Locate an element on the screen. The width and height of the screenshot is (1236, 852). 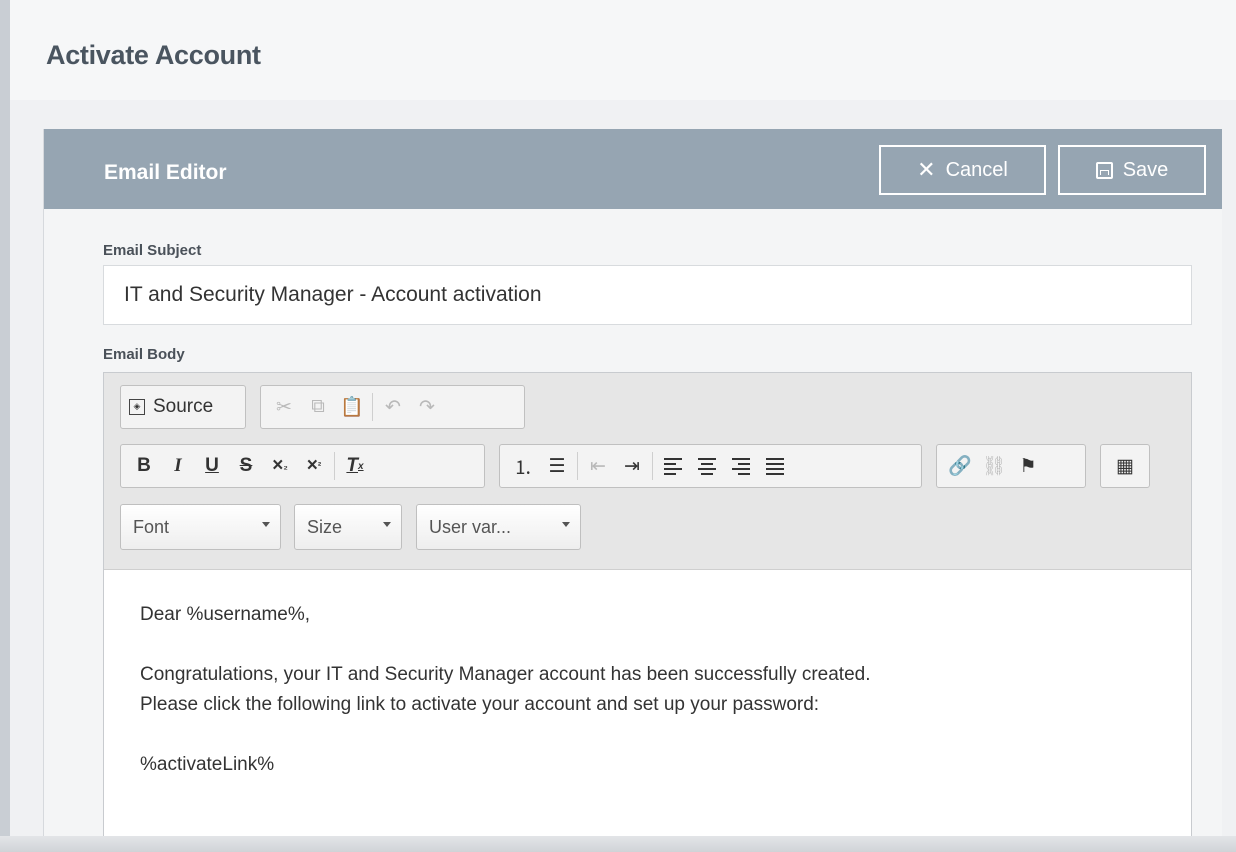
redo-icon: ↷ is located at coordinates (427, 407).